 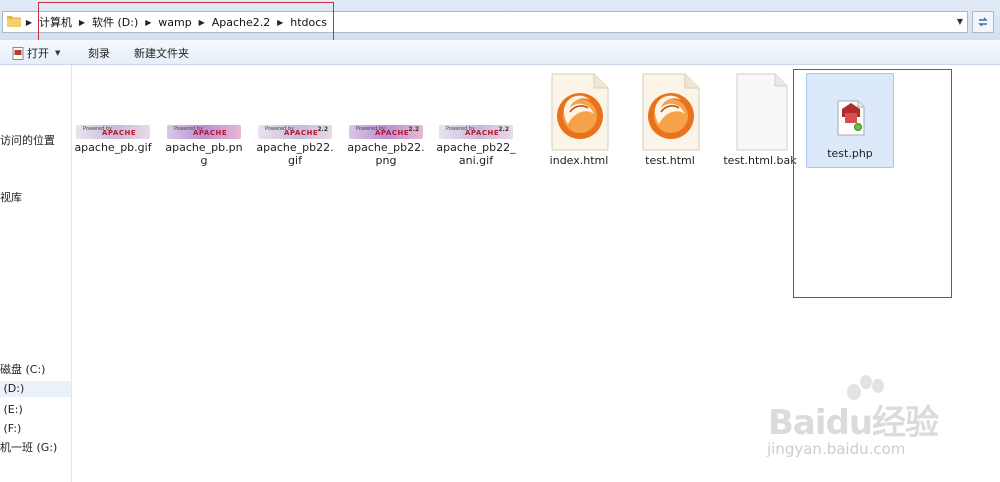 I want to click on breadcrumb-item-htdocs: htdocs, so click(x=308, y=22).